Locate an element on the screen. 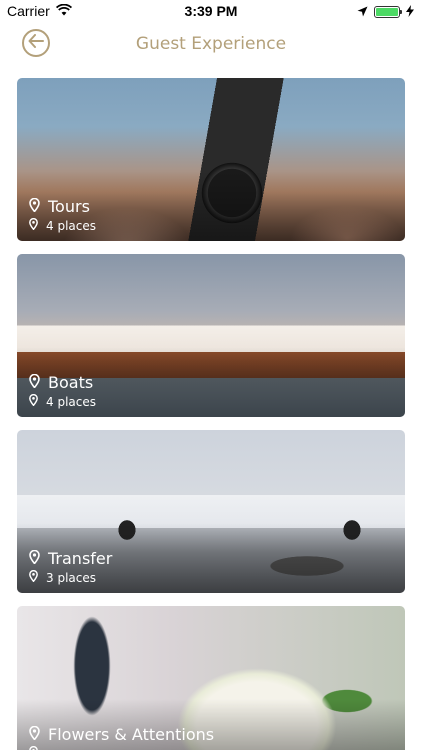 Image resolution: width=422 pixels, height=750 pixels. battery-level is located at coordinates (387, 12).